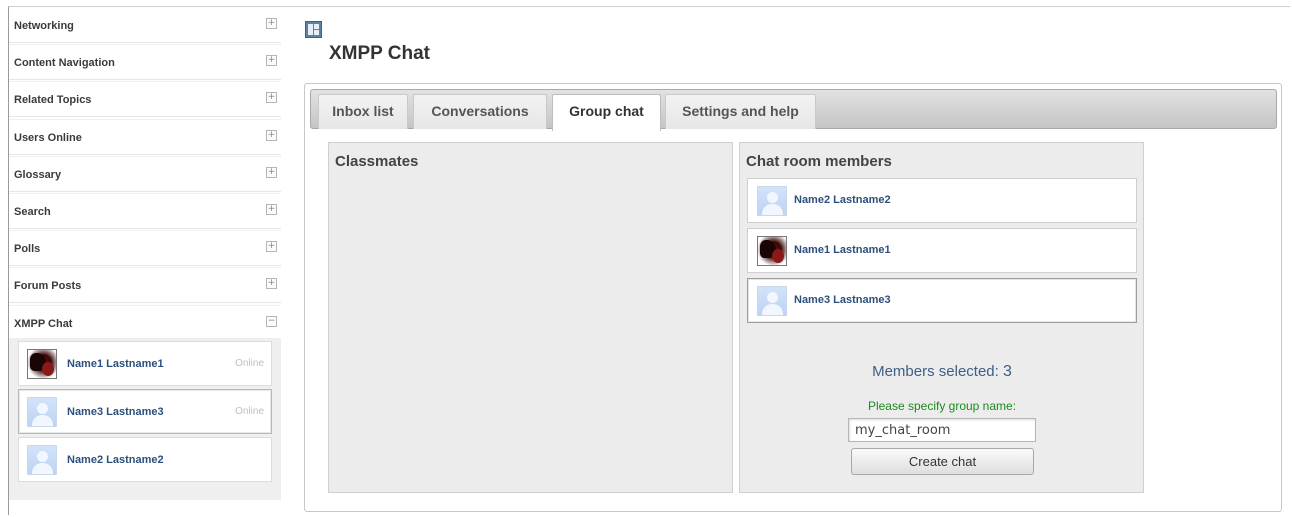 The image size is (1292, 517). Describe the element at coordinates (942, 300) in the screenshot. I see `chat-room-member: Name3 Lastname3` at that location.